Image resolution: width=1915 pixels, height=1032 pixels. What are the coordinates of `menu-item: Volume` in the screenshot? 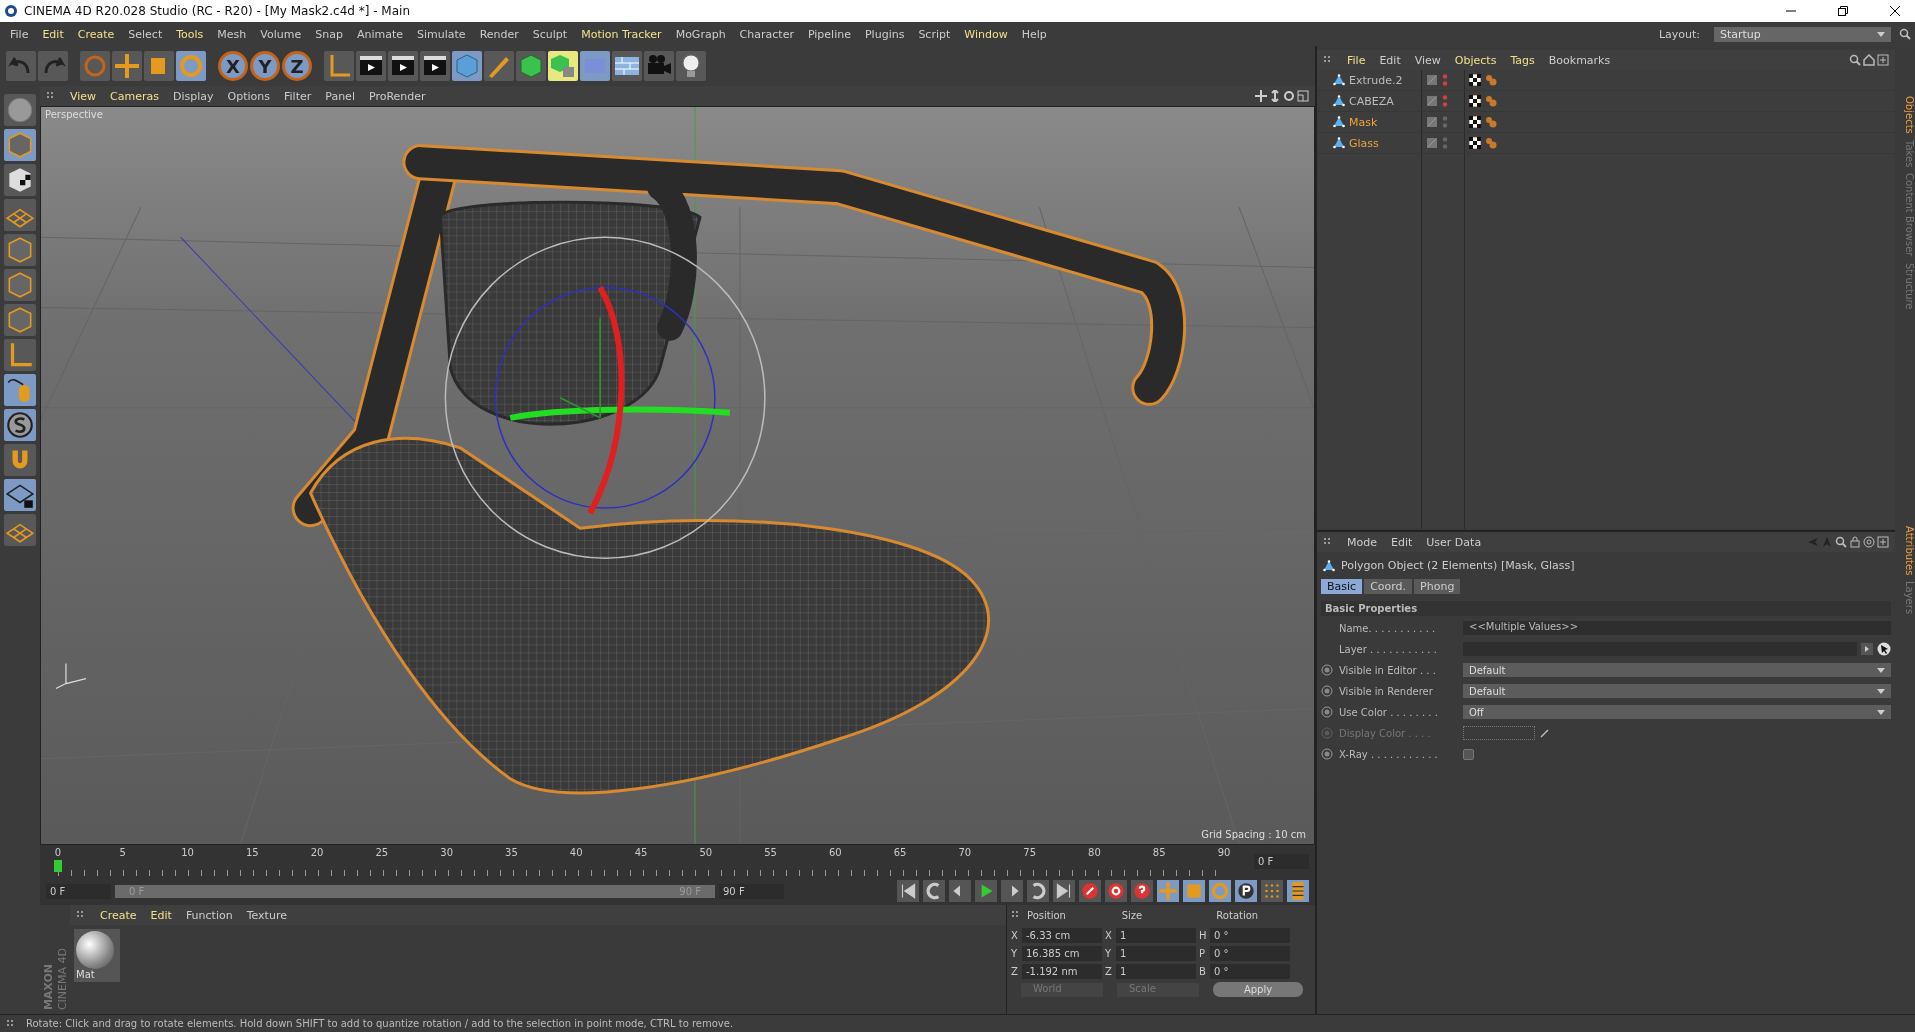 It's located at (281, 34).